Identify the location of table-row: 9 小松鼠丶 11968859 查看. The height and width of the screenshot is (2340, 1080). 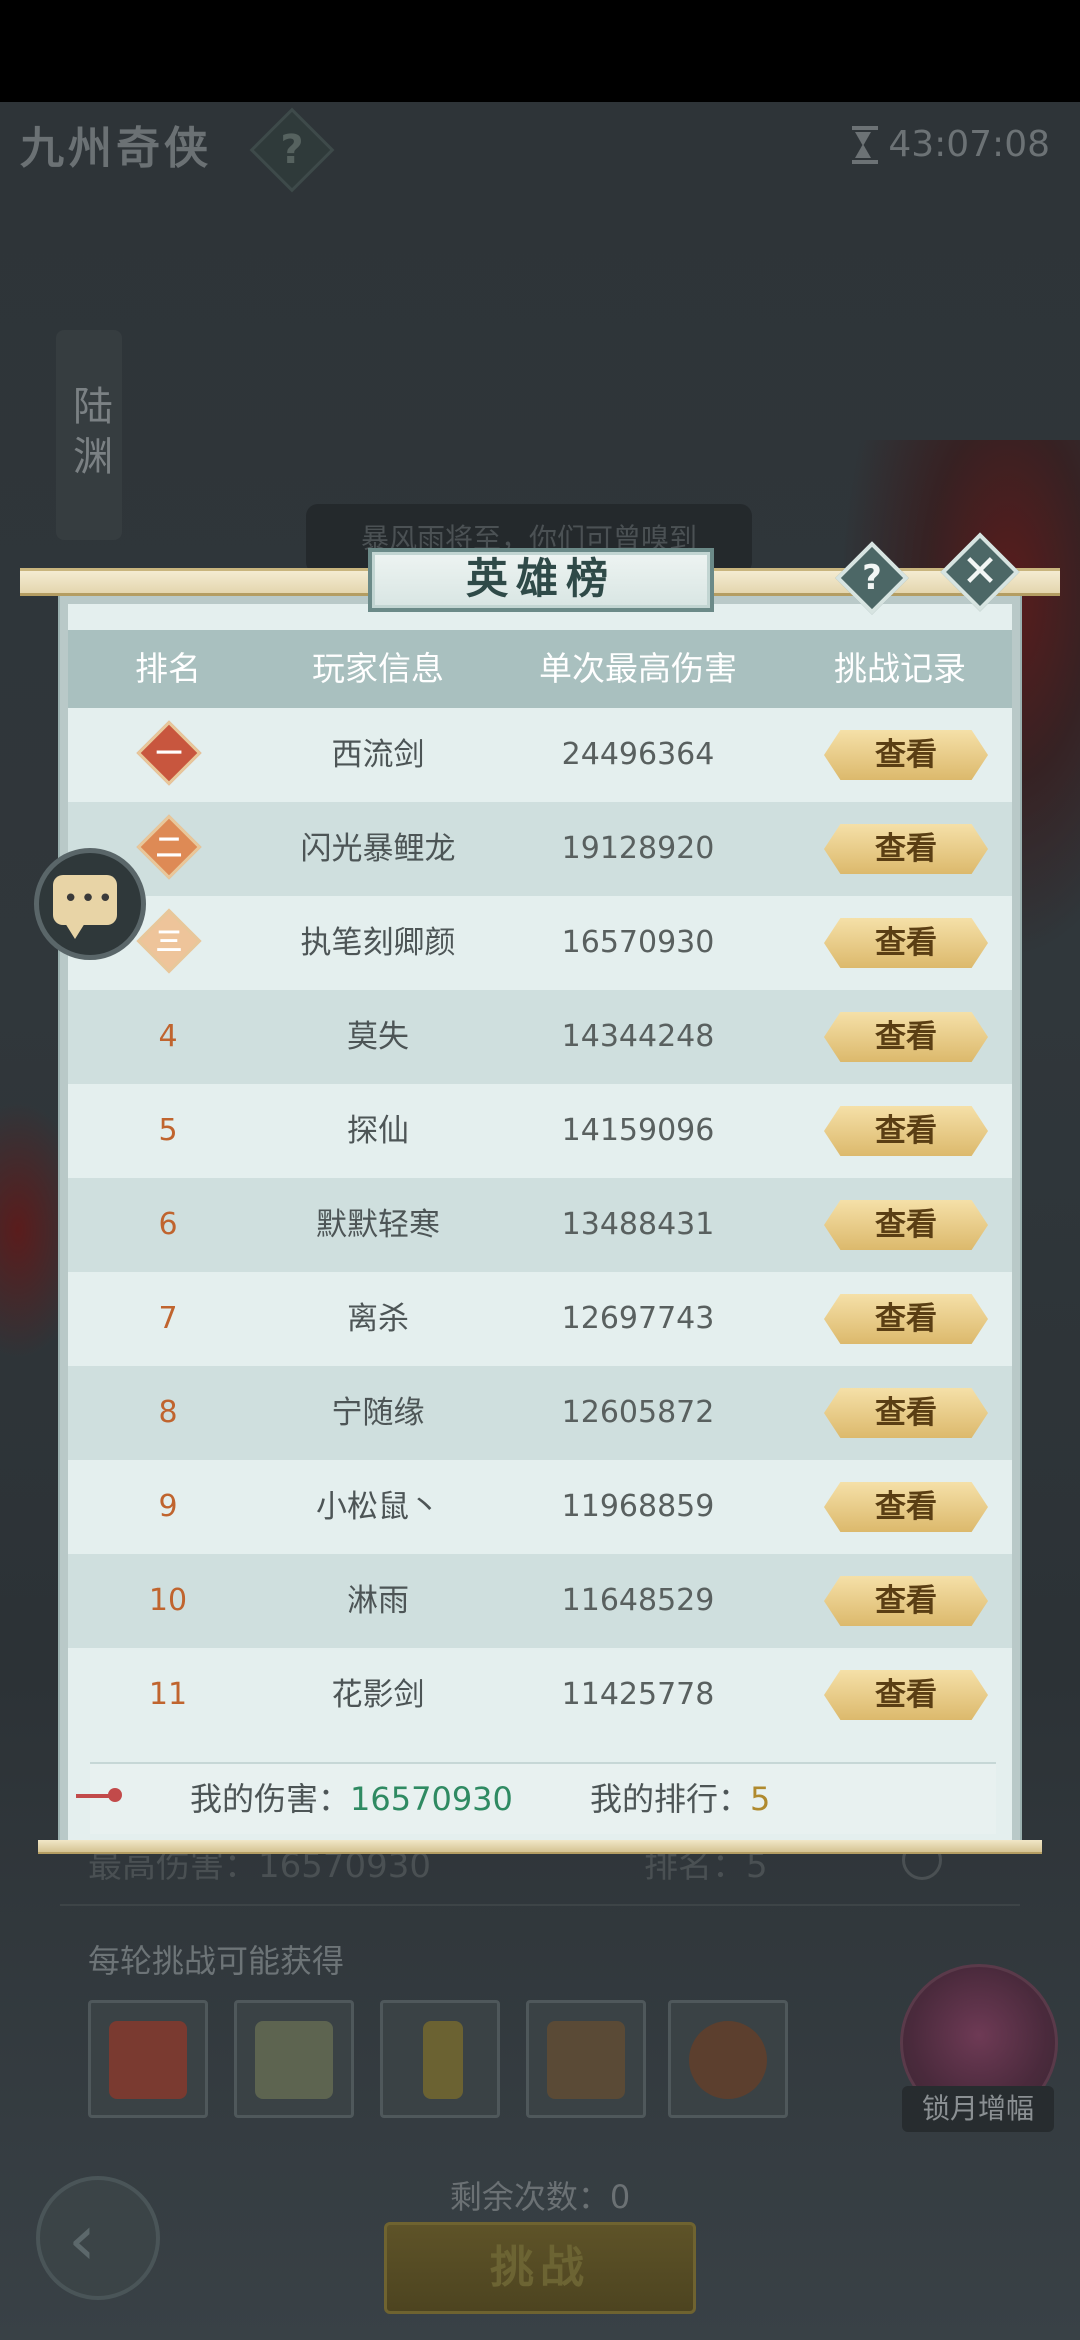
(540, 1507).